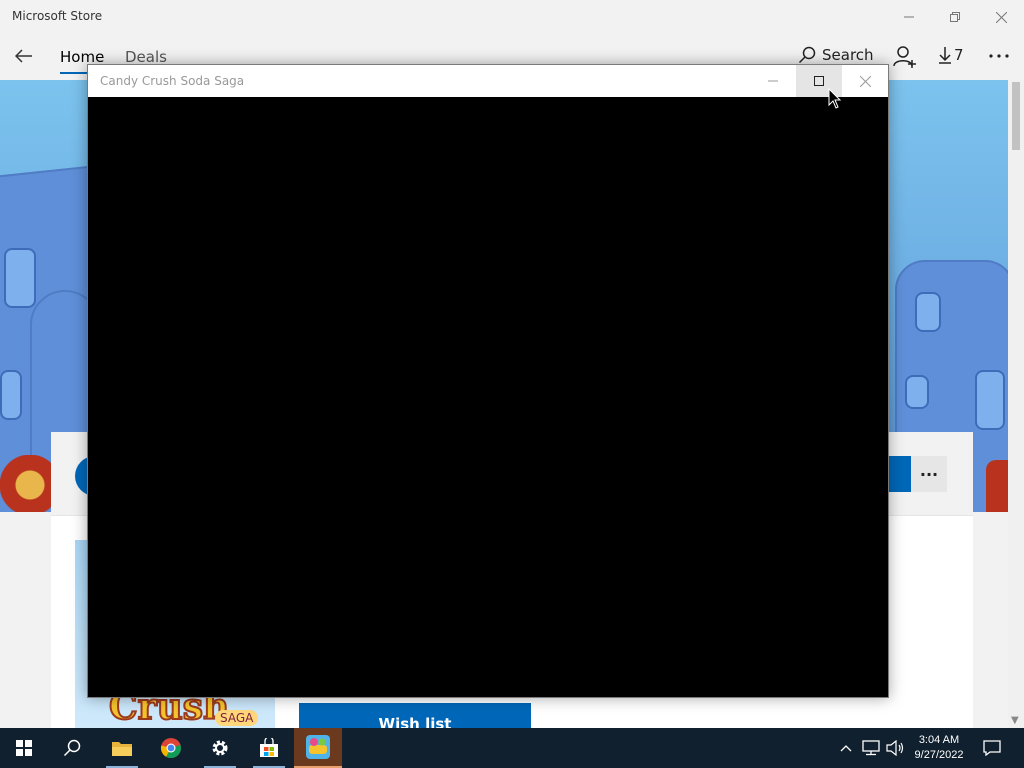 This screenshot has height=768, width=1024. I want to click on game-minimize-button, so click(773, 81).